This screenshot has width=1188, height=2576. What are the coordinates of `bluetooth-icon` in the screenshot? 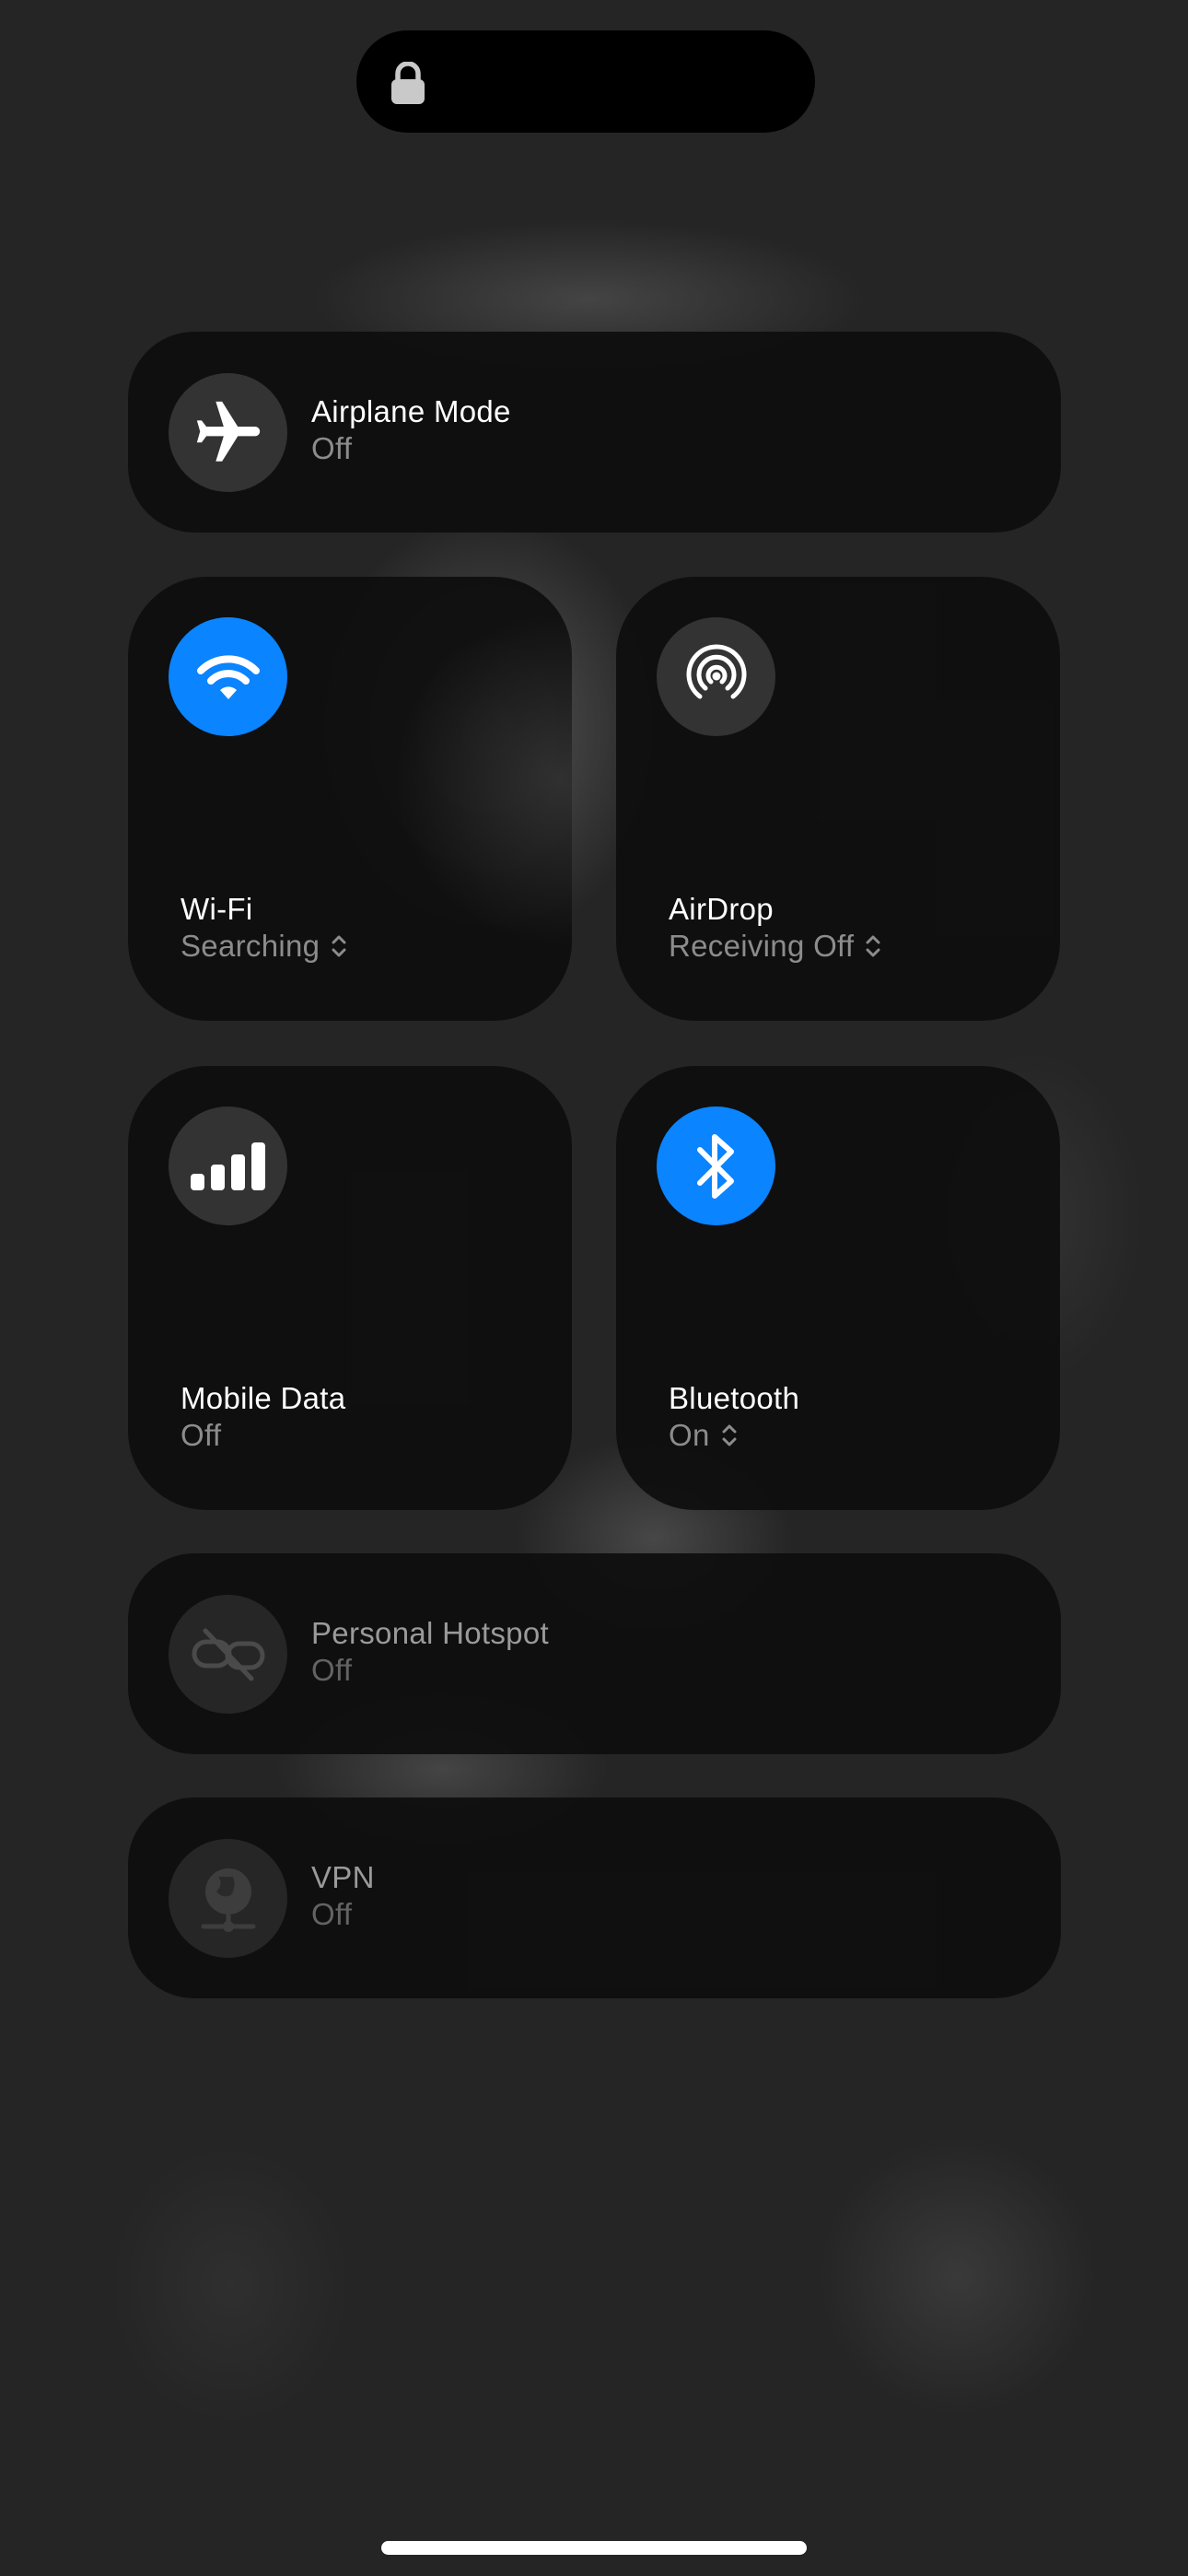 It's located at (715, 1166).